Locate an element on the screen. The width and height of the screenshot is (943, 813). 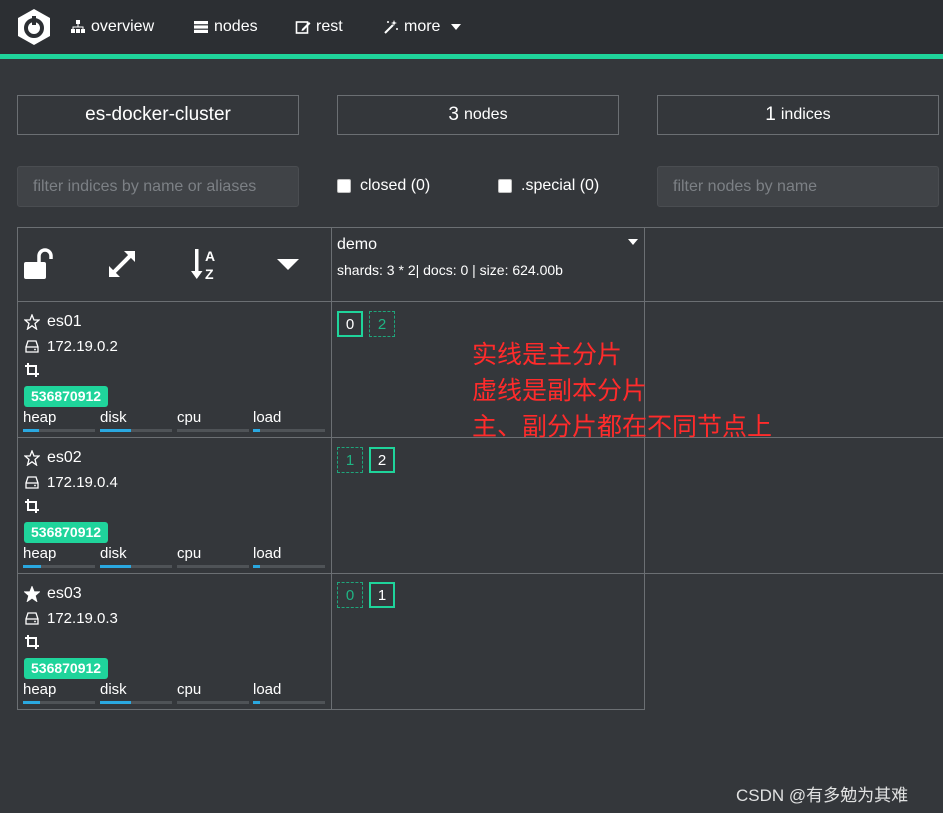
index-dropdown-caret-icon is located at coordinates (633, 242).